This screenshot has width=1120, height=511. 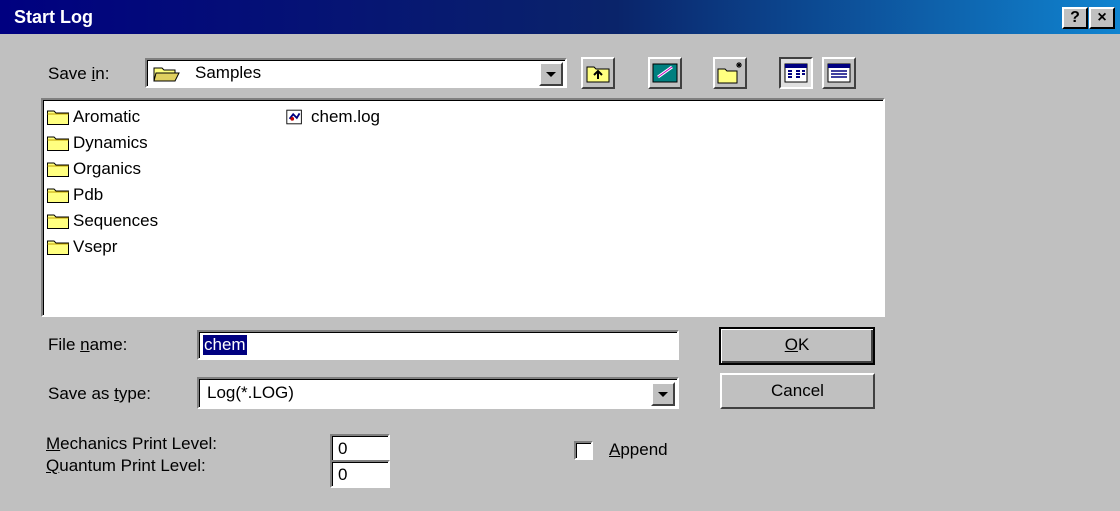 I want to click on cancel-button: Cancel, so click(x=797, y=391).